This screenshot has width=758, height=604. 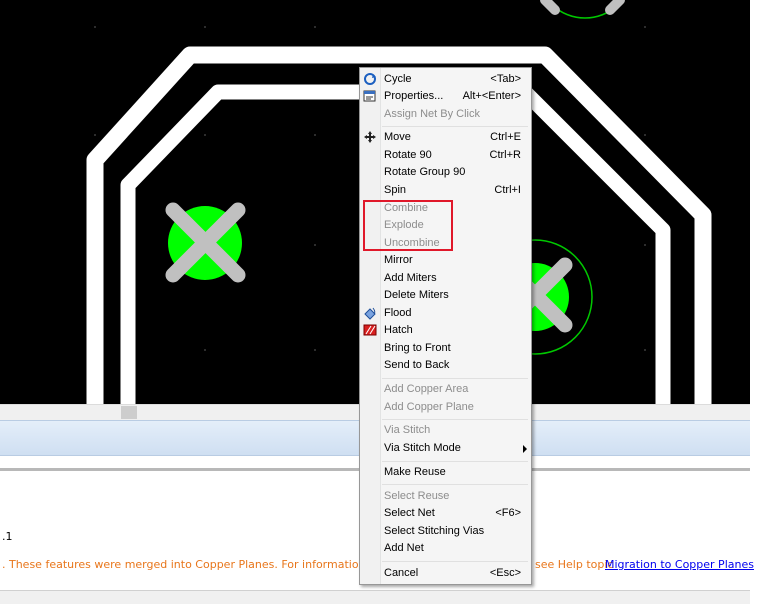 I want to click on output-line: .1, so click(x=7, y=536).